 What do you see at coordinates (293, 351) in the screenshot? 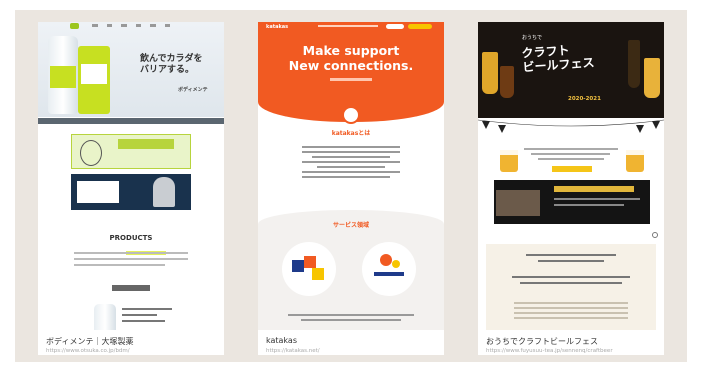
I see `card-url: https://katakas.net/` at bounding box center [293, 351].